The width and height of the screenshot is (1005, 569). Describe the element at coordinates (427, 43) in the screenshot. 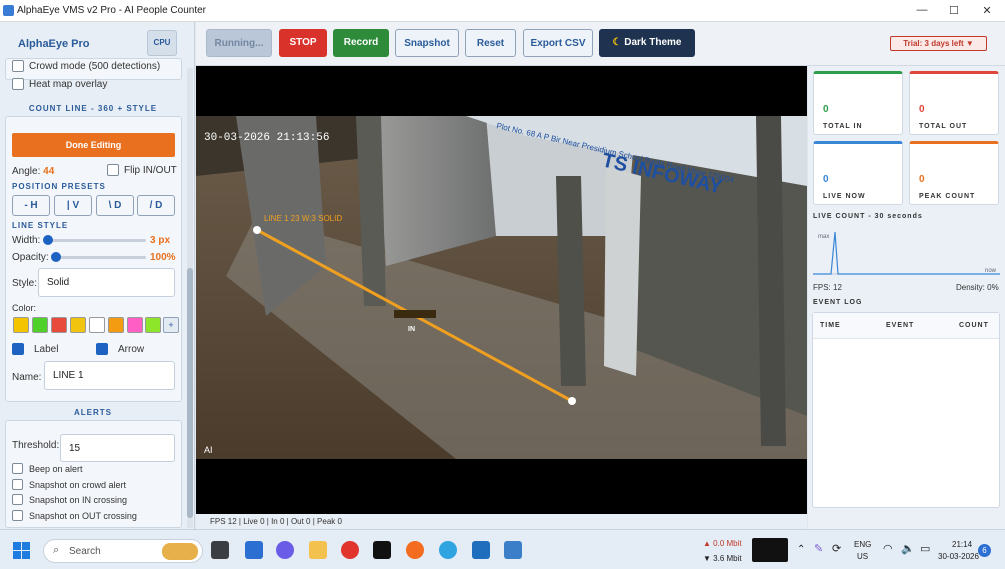

I see `snapshot-button: Snapshot` at that location.